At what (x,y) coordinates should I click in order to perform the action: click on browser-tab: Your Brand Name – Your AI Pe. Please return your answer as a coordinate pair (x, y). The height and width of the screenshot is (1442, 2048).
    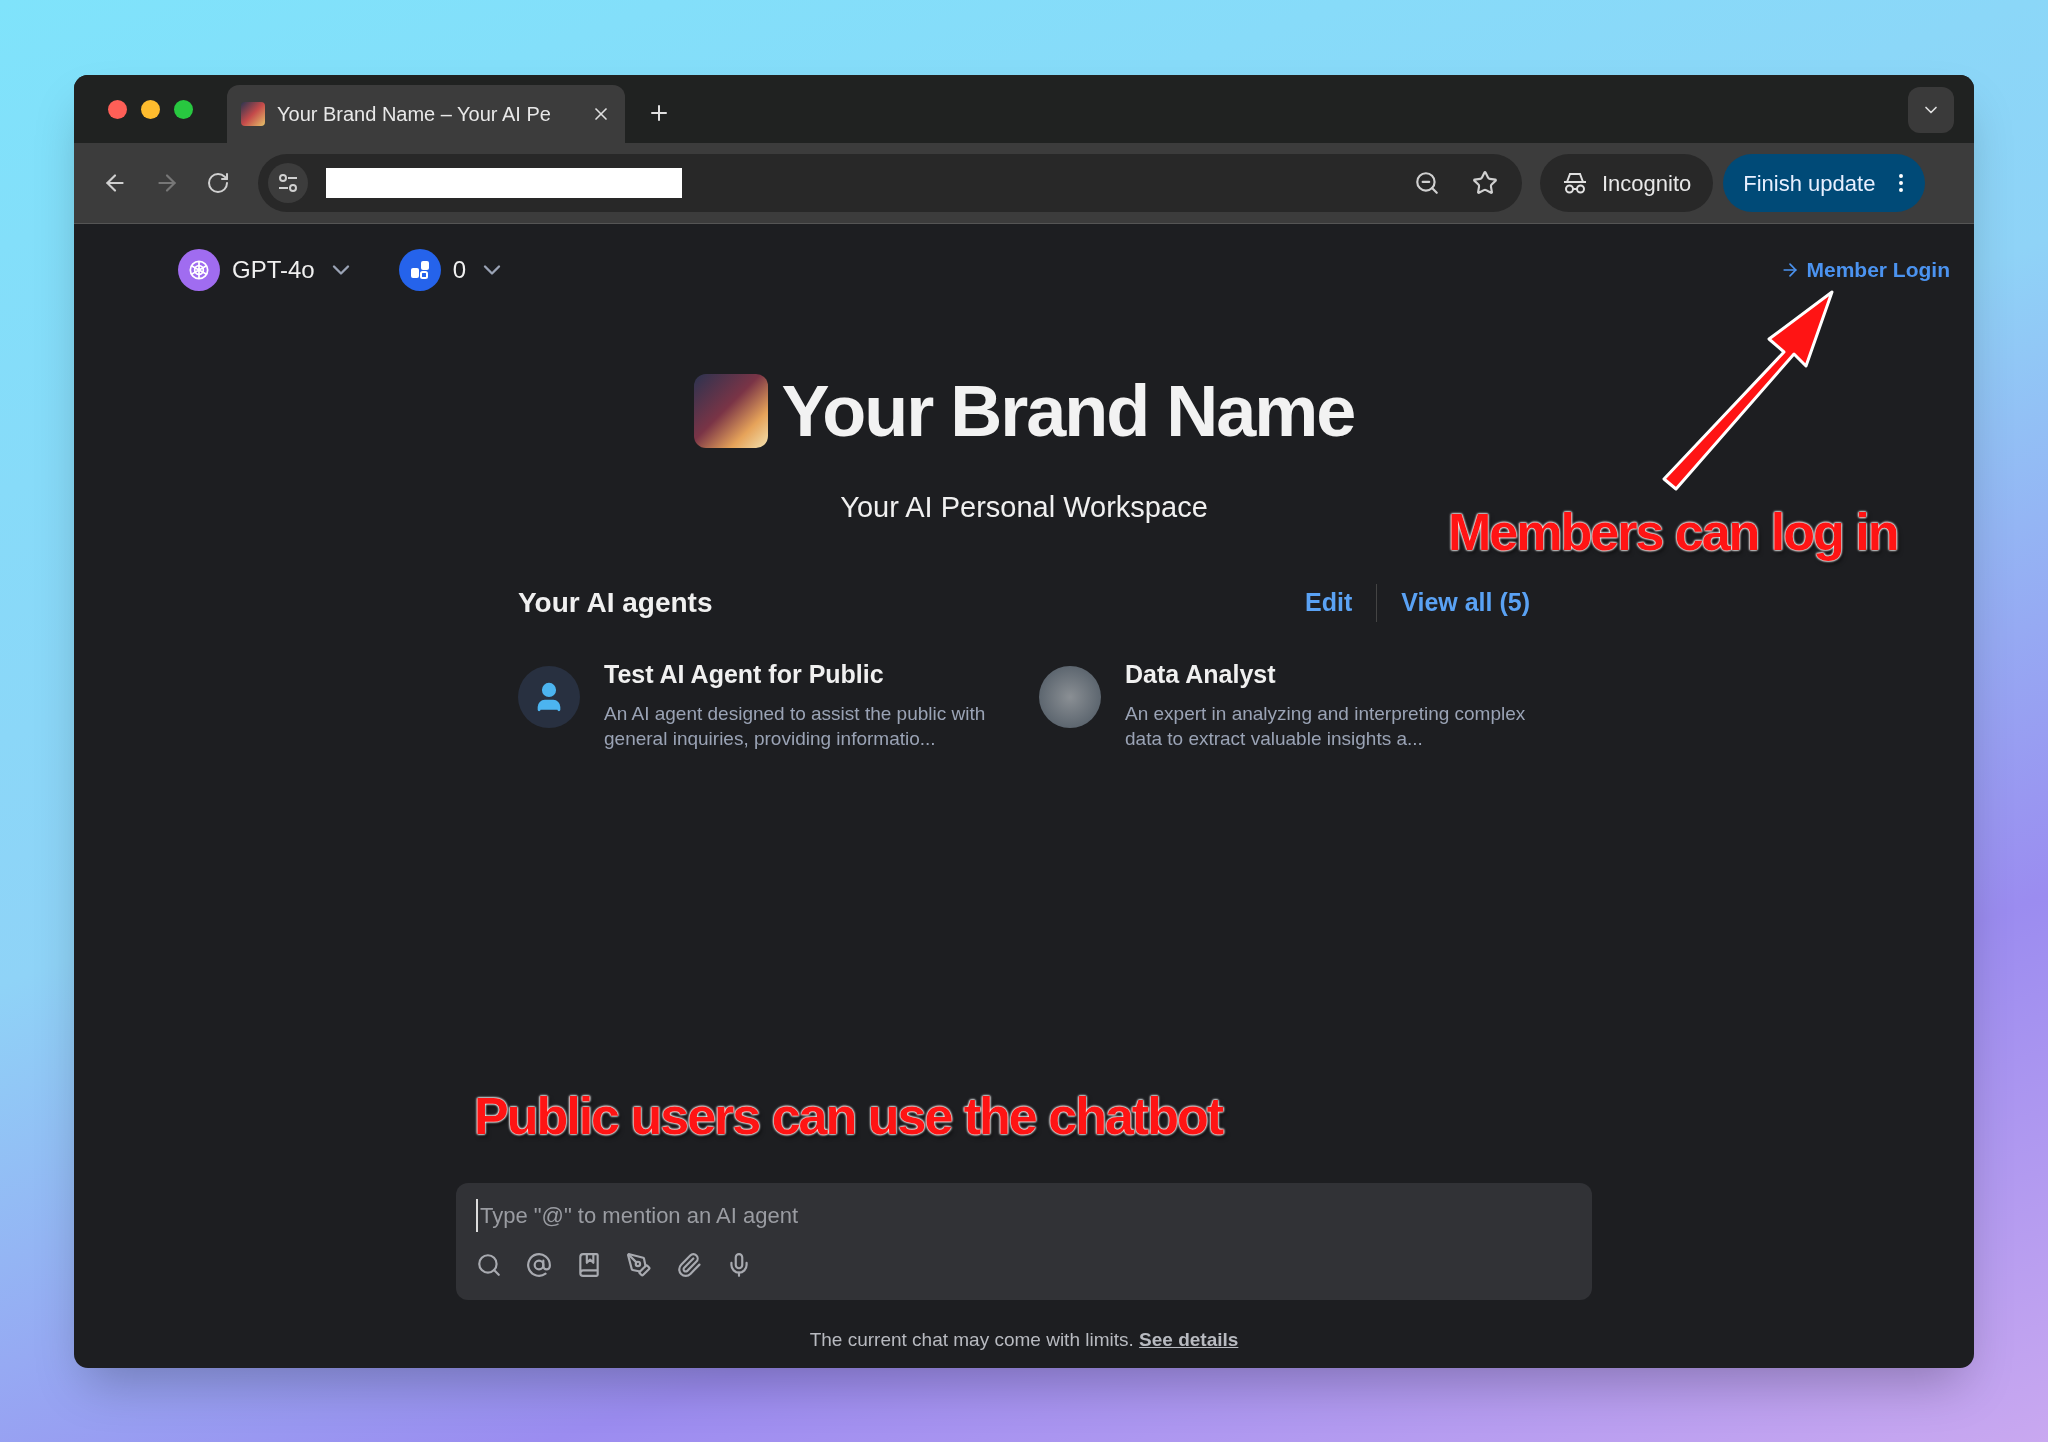
    Looking at the image, I should click on (426, 114).